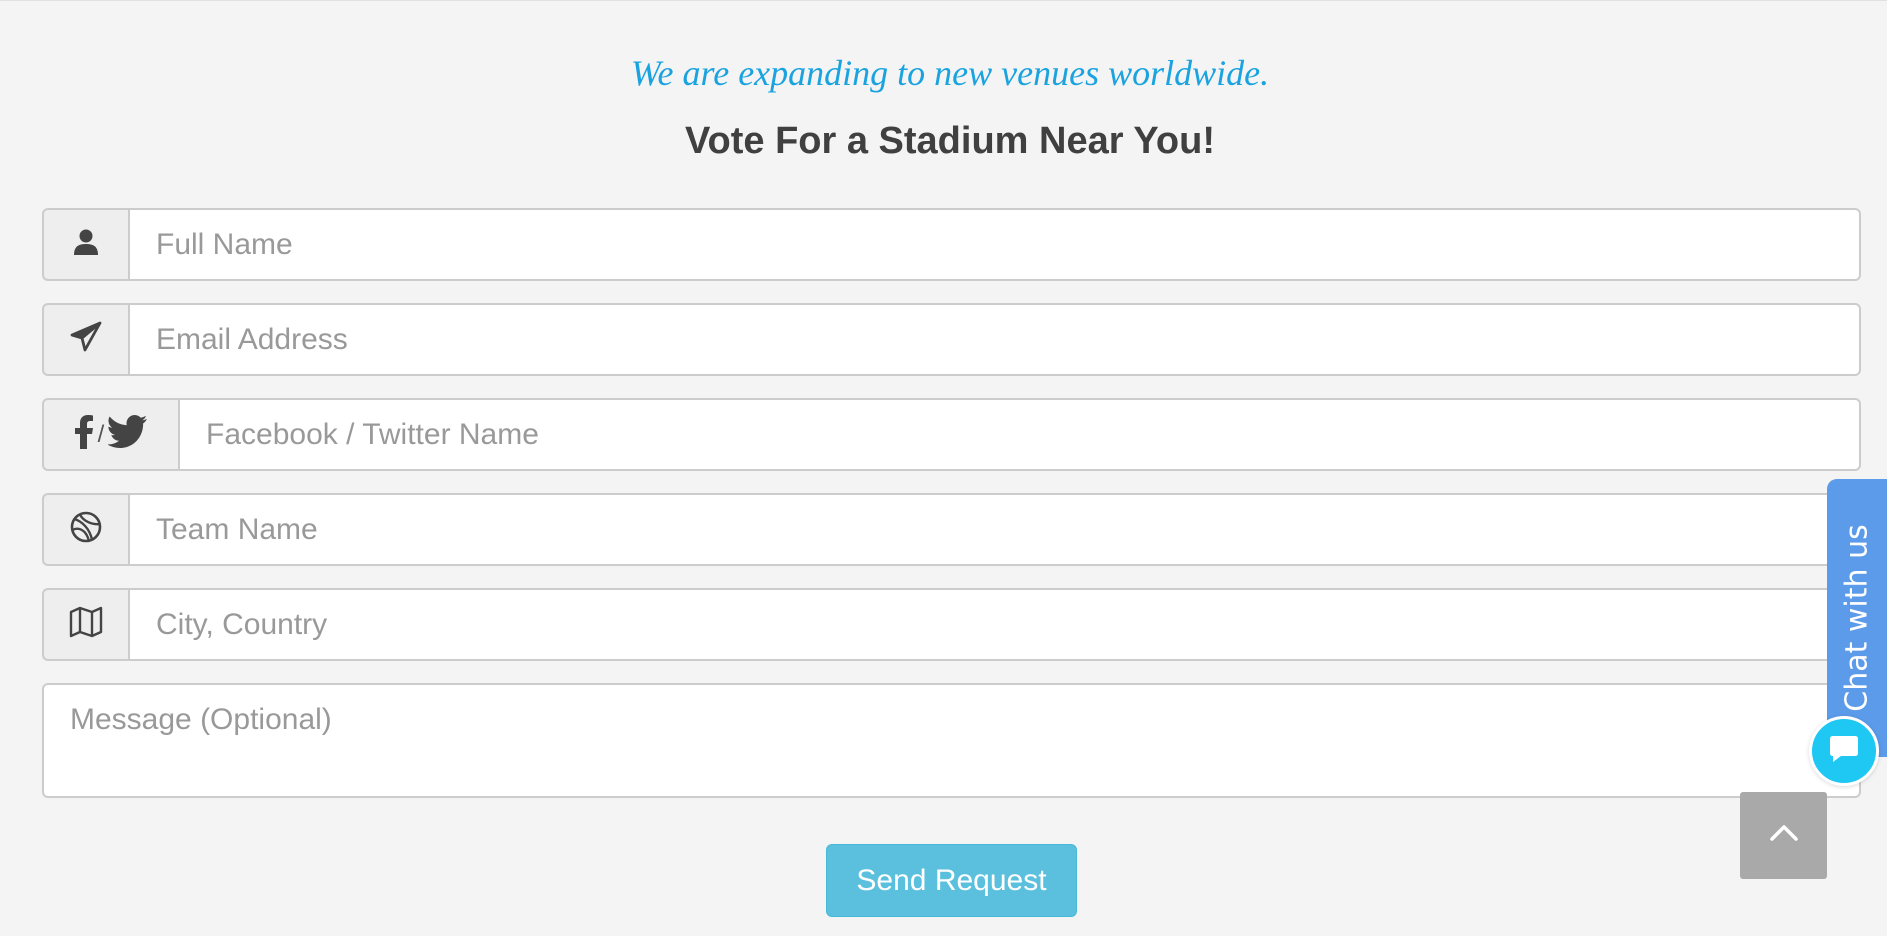  I want to click on chat-tab-label: Chat with us, so click(1857, 618).